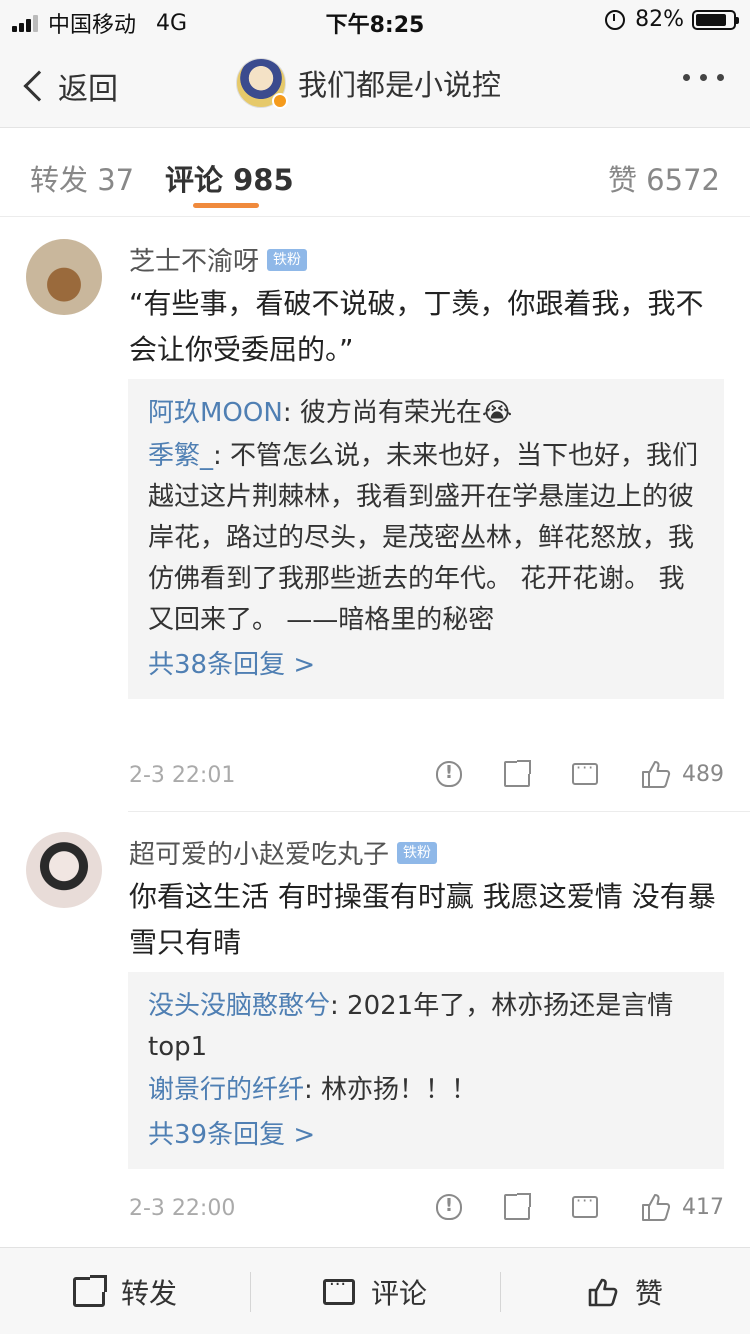  I want to click on alarm-icon, so click(615, 19).